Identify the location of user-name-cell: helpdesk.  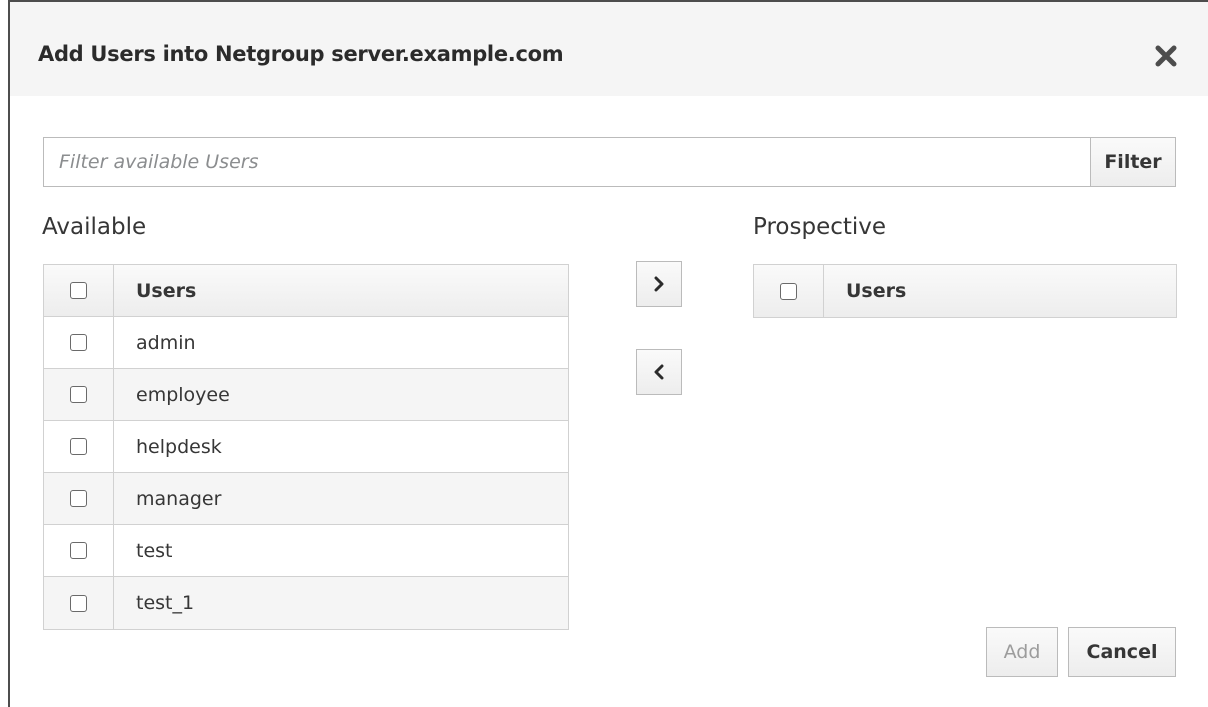
(179, 446).